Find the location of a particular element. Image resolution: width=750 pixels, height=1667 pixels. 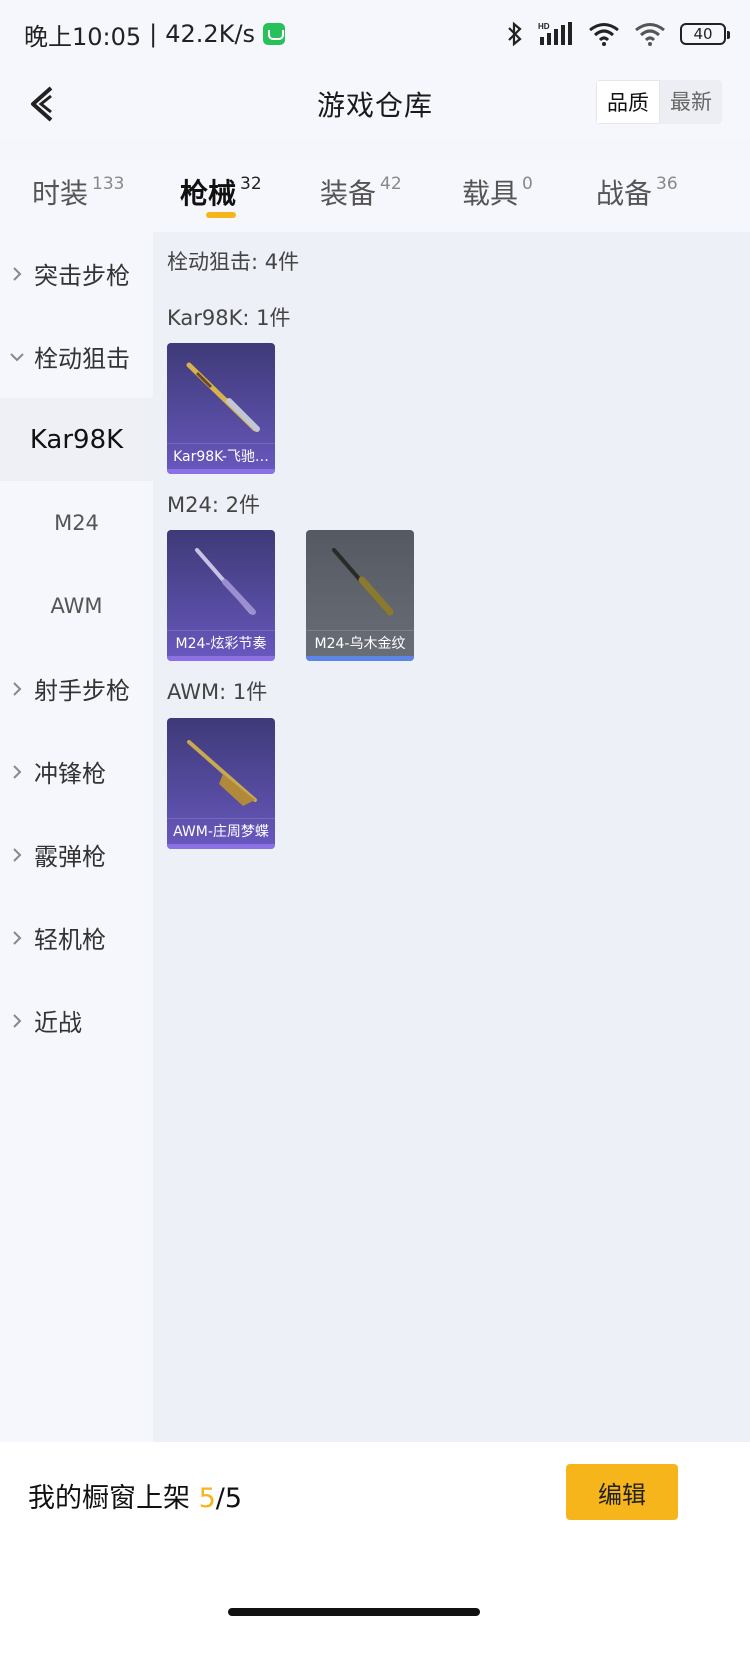

group-label-kar98k: Kar98K: 1件 is located at coordinates (229, 318).